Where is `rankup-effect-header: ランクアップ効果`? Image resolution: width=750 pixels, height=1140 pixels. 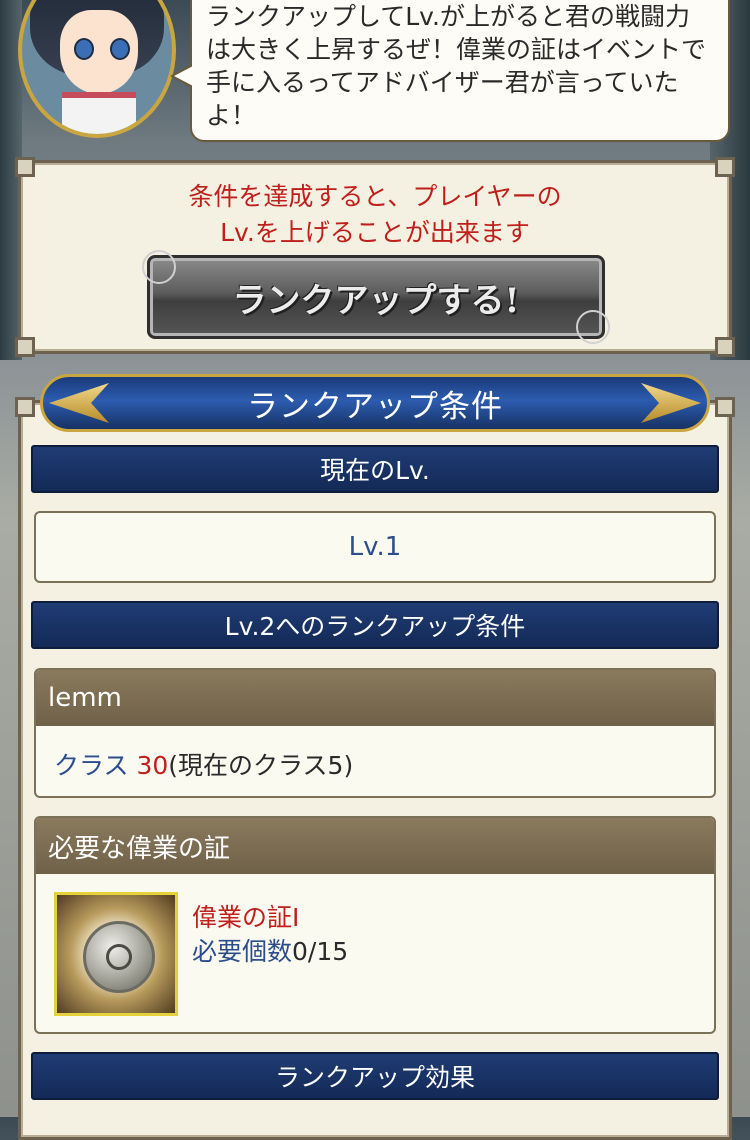 rankup-effect-header: ランクアップ効果 is located at coordinates (375, 1076).